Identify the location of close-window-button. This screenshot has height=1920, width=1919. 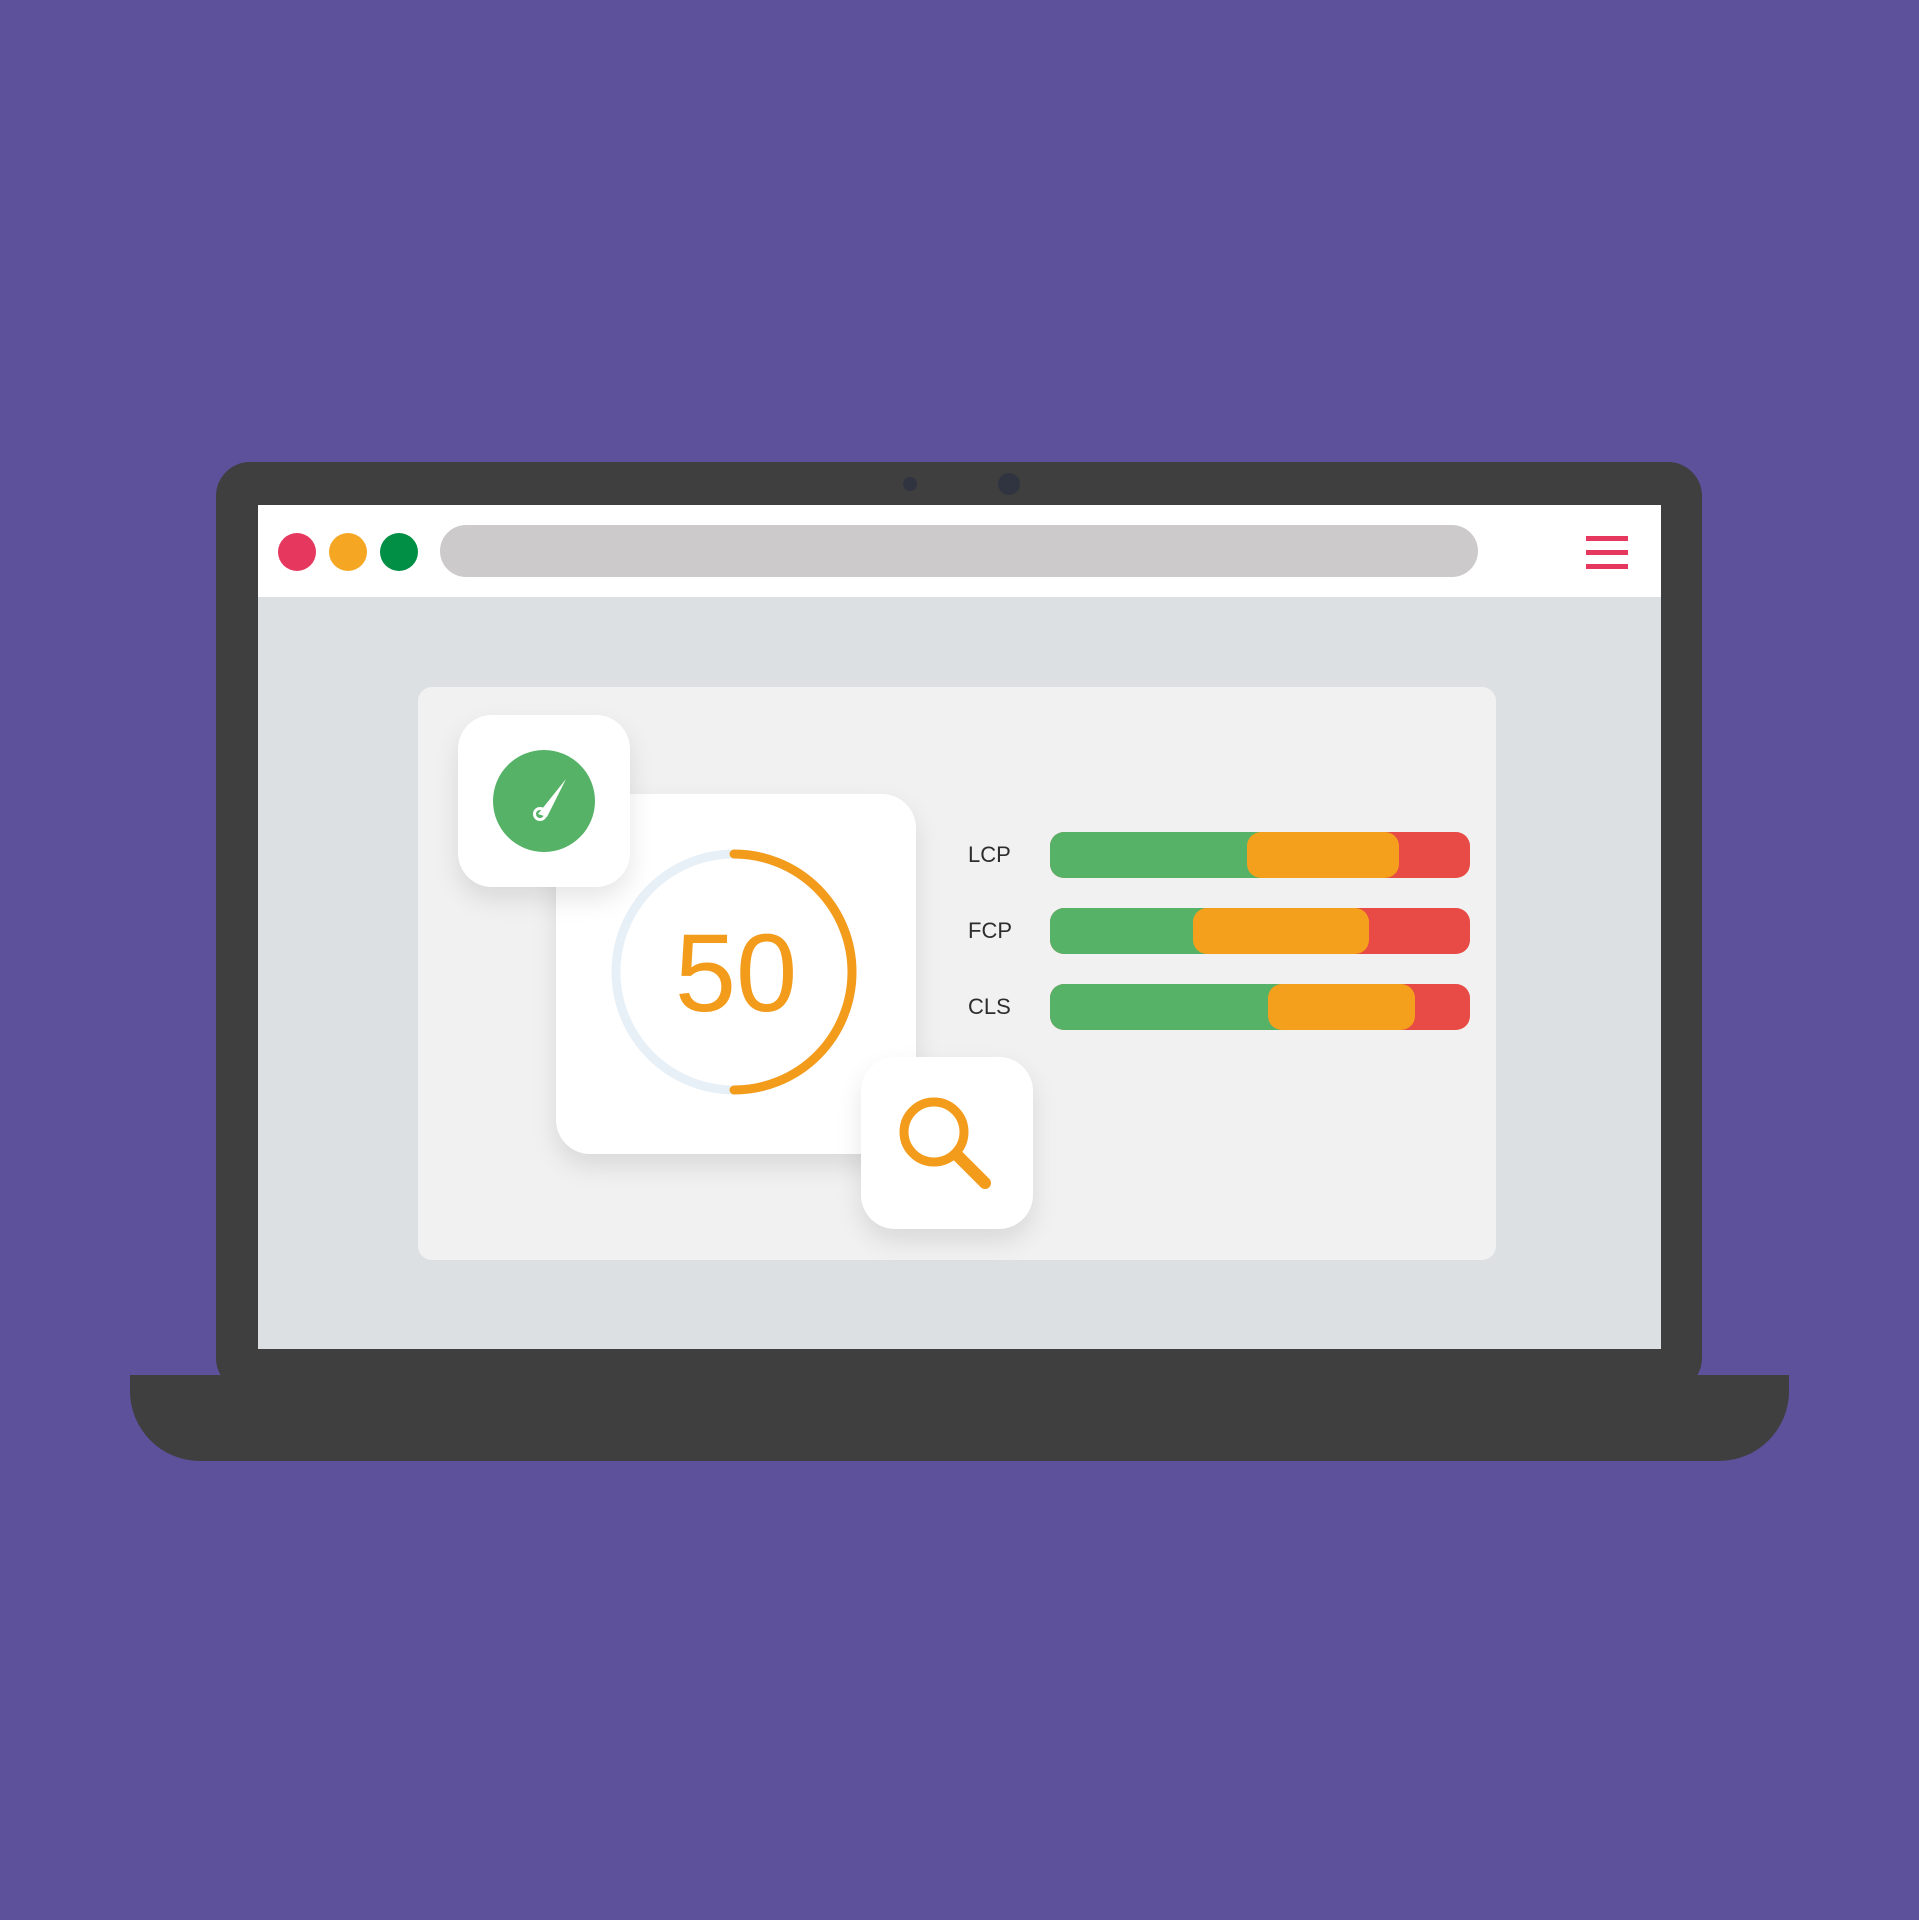
(297, 552).